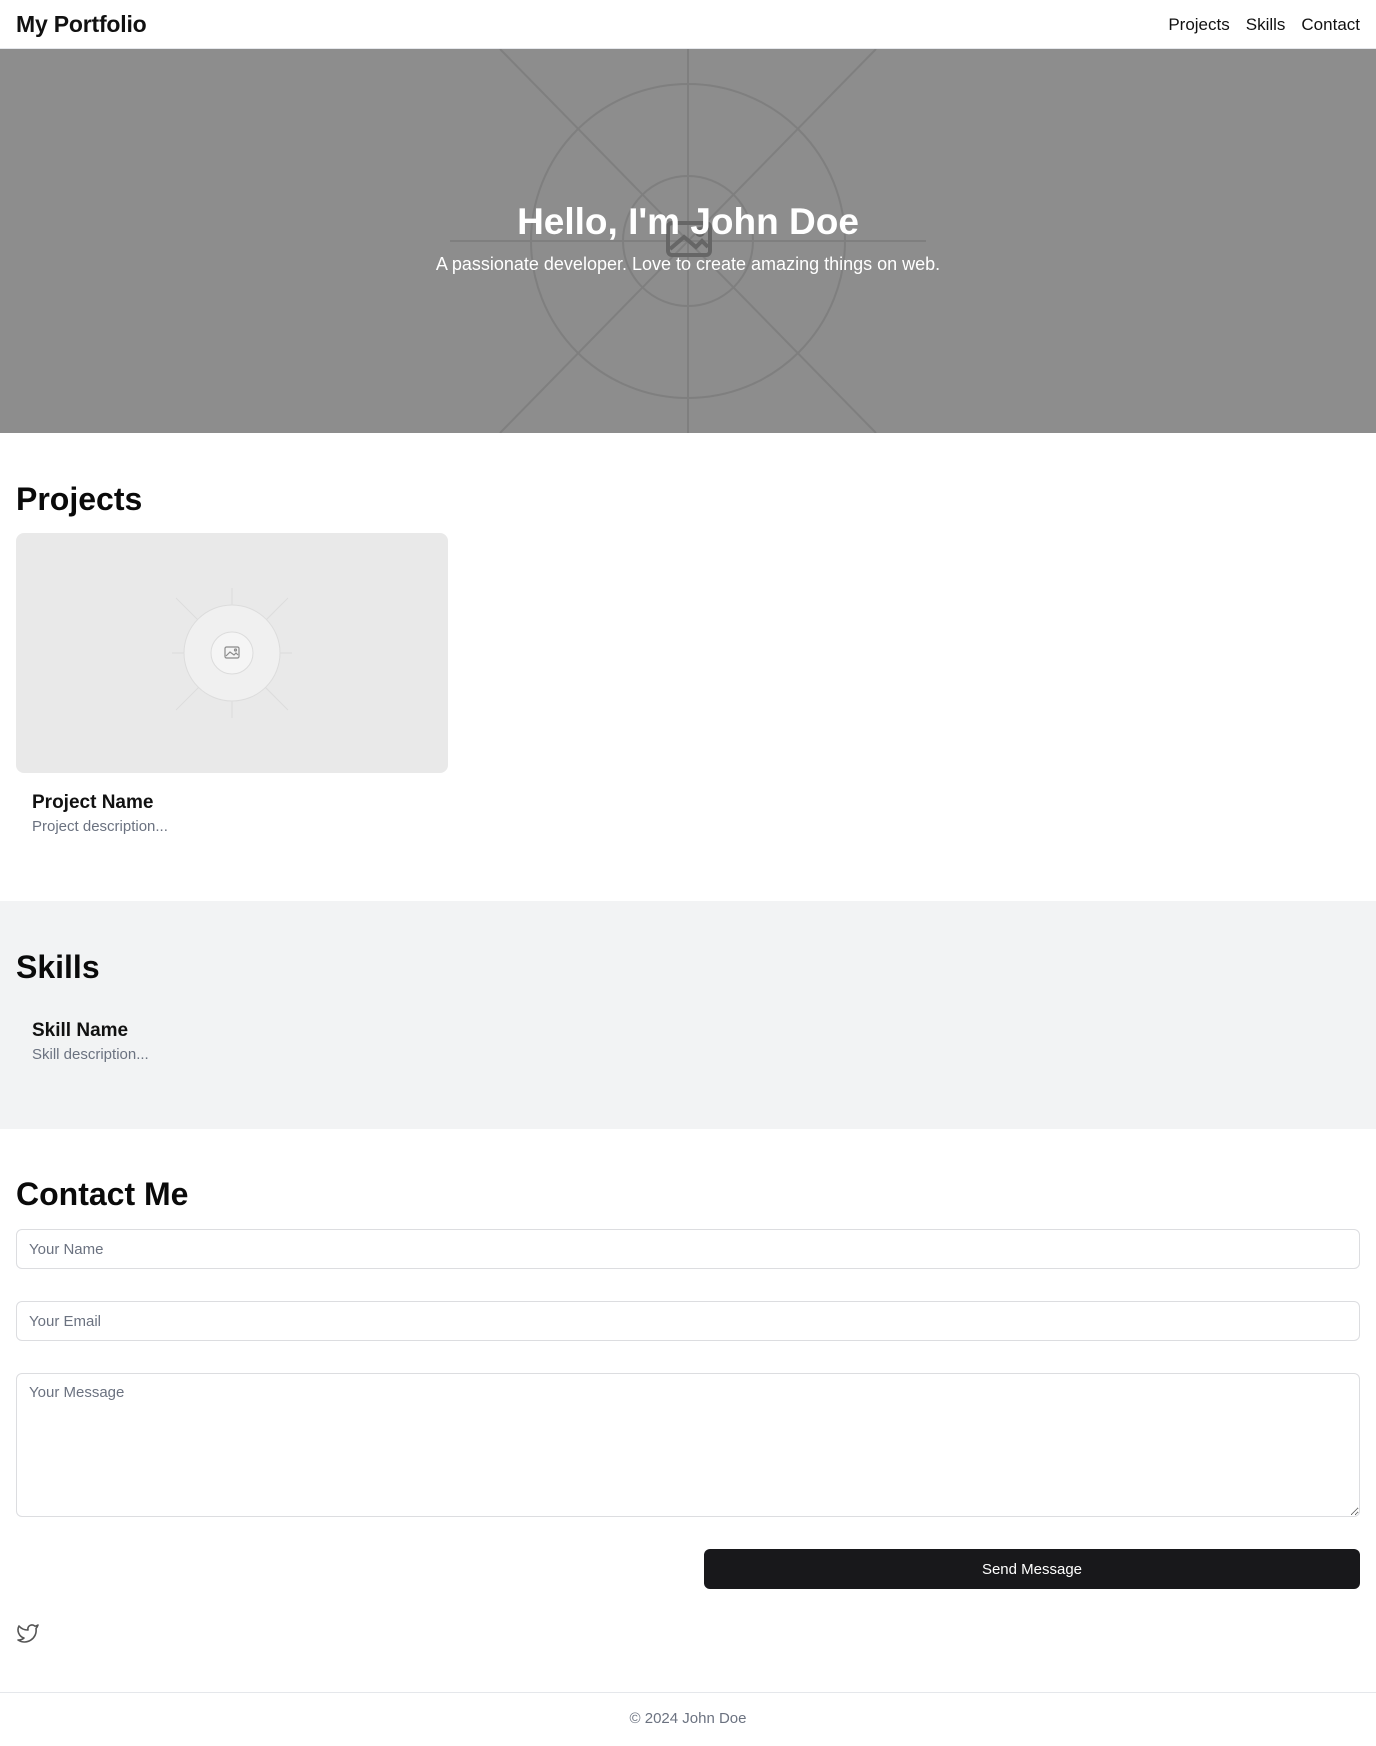  What do you see at coordinates (688, 1445) in the screenshot?
I see `message-textarea` at bounding box center [688, 1445].